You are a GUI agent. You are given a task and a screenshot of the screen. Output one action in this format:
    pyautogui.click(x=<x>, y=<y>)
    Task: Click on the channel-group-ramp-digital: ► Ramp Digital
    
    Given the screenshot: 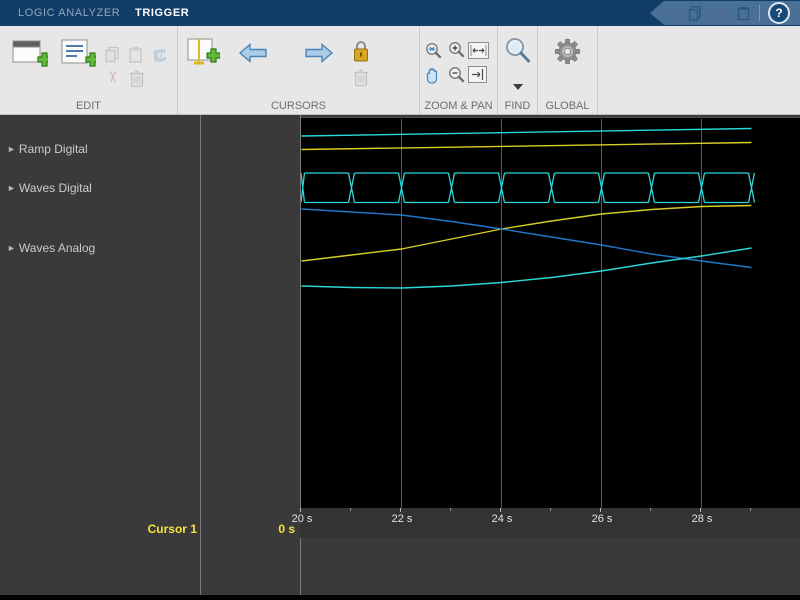 What is the action you would take?
    pyautogui.click(x=47, y=149)
    